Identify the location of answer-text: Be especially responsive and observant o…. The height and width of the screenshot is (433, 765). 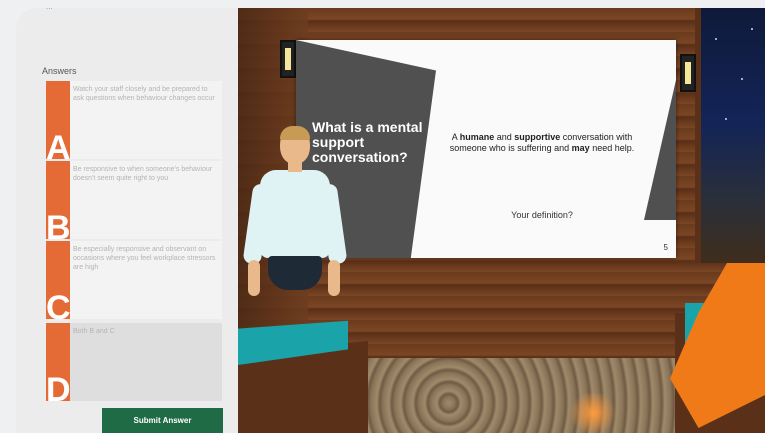
(144, 258).